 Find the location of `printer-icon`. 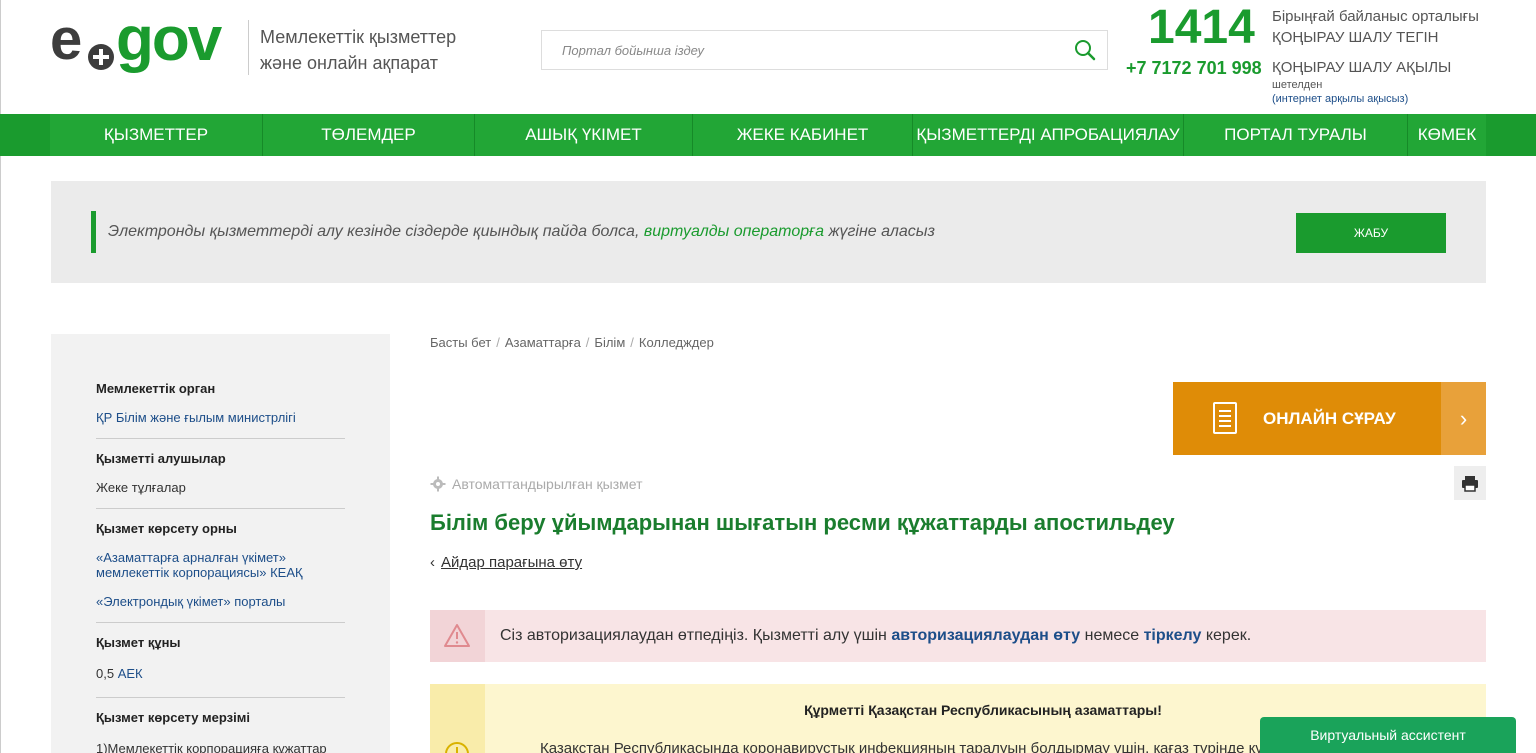

printer-icon is located at coordinates (1470, 484).